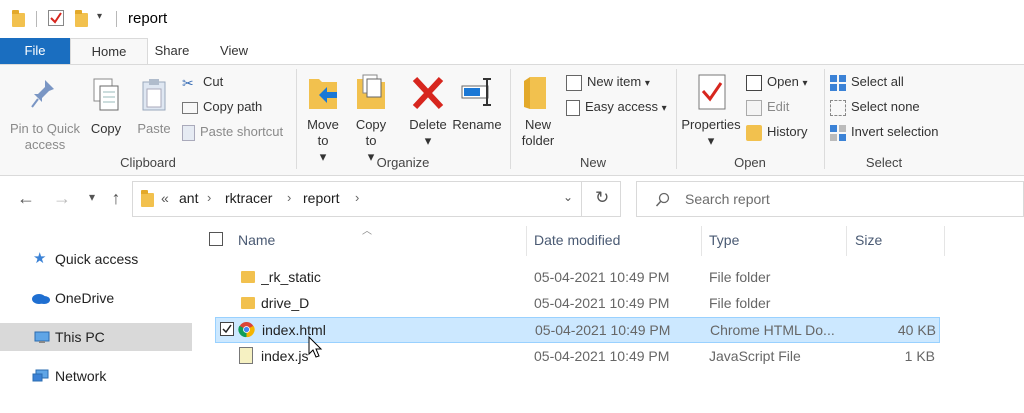 The image size is (1024, 413). I want to click on copy-to-button: Copy to ▾, so click(371, 119).